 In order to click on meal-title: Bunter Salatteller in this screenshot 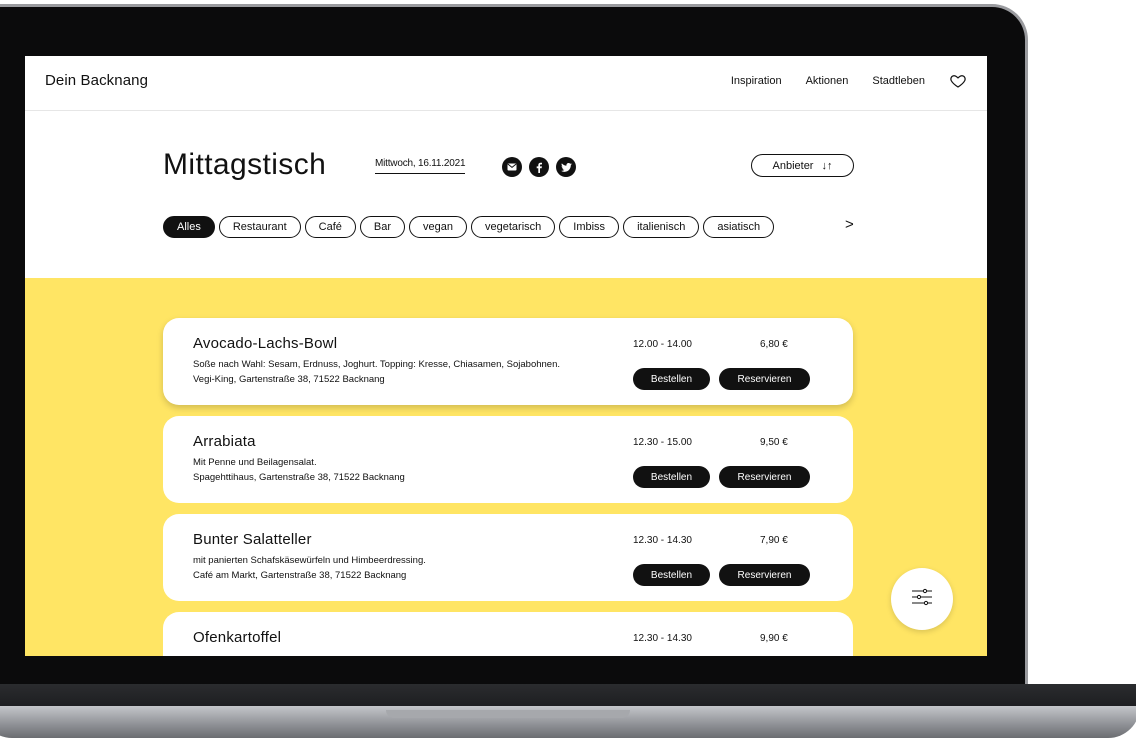, I will do `click(252, 539)`.